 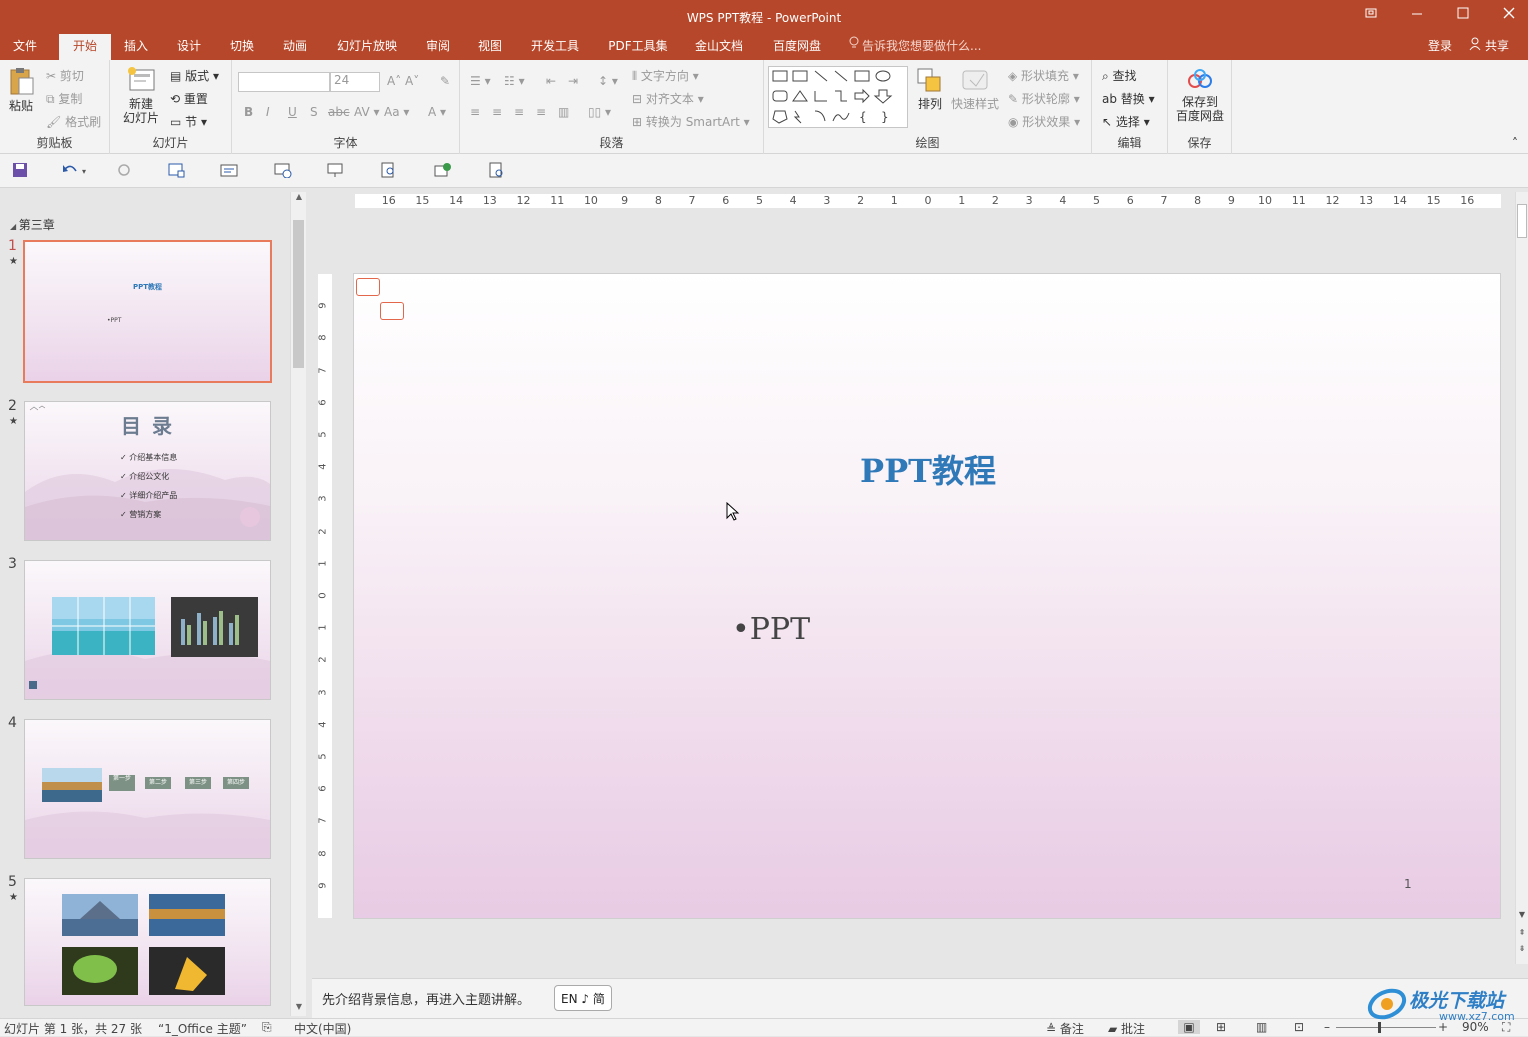 What do you see at coordinates (920, 998) in the screenshot?
I see `notes-pane: 先介绍背景信息，再进入主题讲解。 EN ♪ 简` at bounding box center [920, 998].